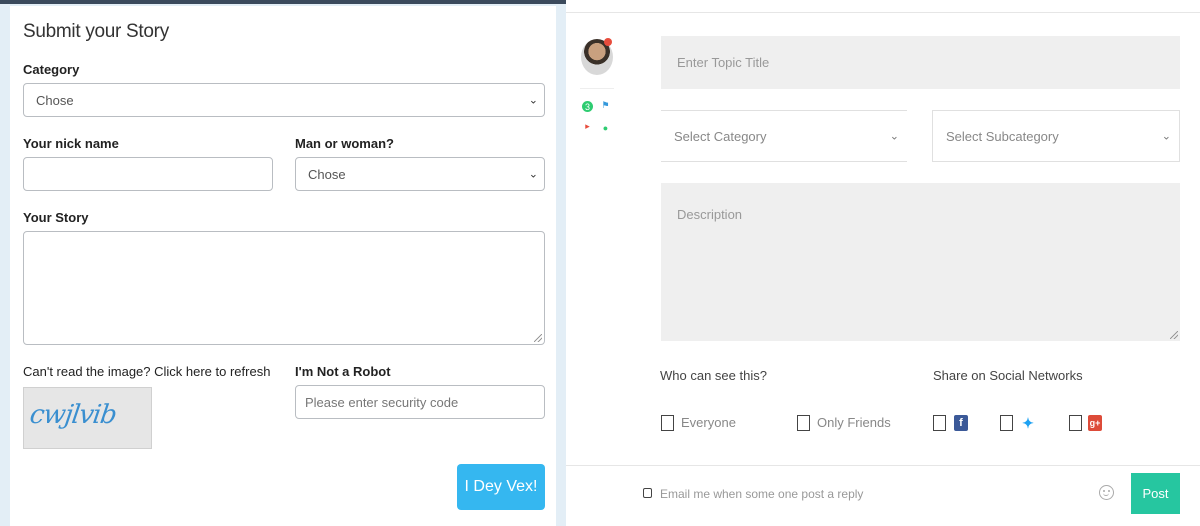 This screenshot has width=1200, height=526. What do you see at coordinates (1075, 423) in the screenshot?
I see `google-plus-checkbox` at bounding box center [1075, 423].